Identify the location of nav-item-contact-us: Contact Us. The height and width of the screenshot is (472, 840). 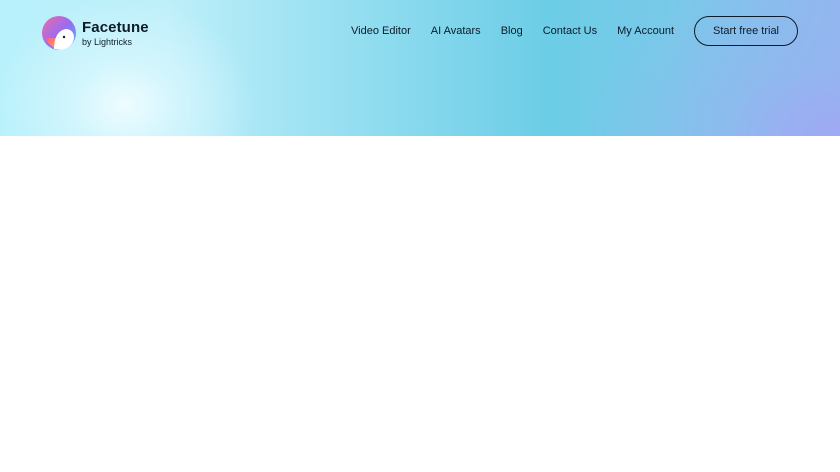
(570, 31).